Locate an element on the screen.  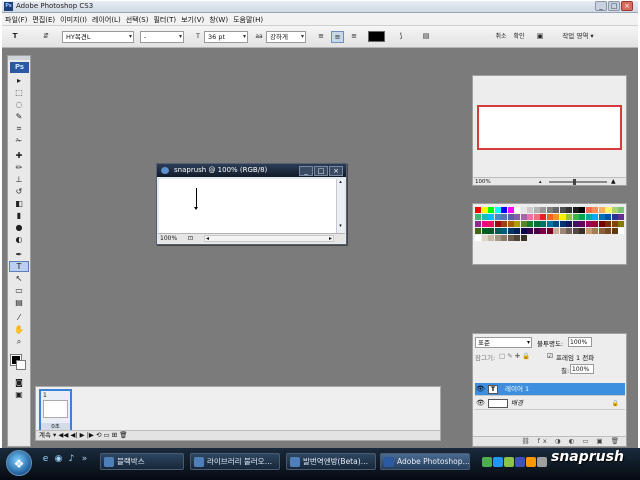
slice-tool-icon: ✁ is located at coordinates (19, 140).